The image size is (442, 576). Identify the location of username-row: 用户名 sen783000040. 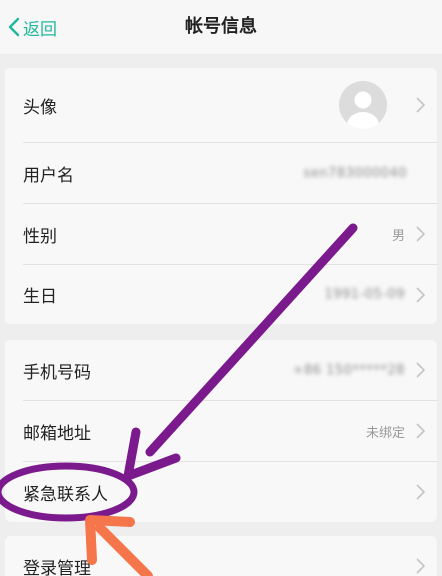
(221, 173).